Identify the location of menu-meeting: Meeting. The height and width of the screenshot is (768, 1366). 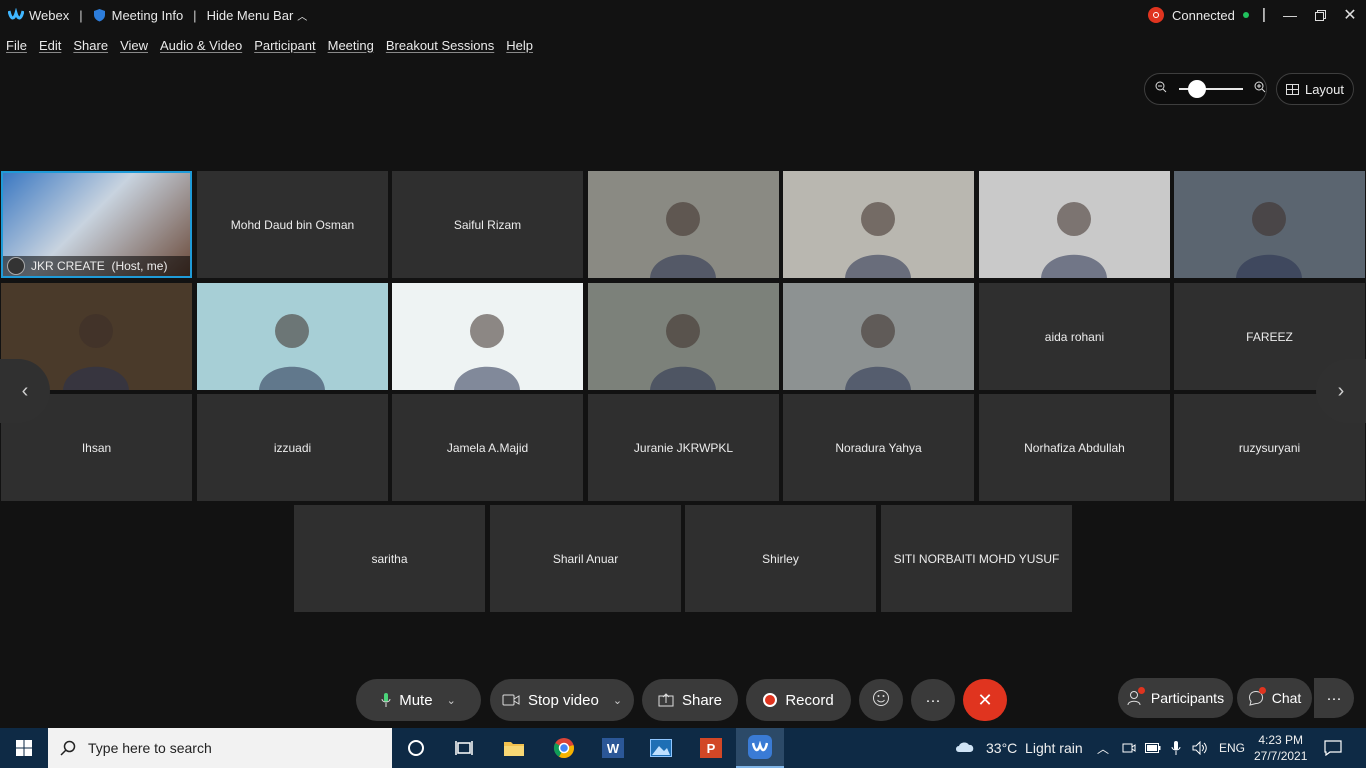
(351, 45).